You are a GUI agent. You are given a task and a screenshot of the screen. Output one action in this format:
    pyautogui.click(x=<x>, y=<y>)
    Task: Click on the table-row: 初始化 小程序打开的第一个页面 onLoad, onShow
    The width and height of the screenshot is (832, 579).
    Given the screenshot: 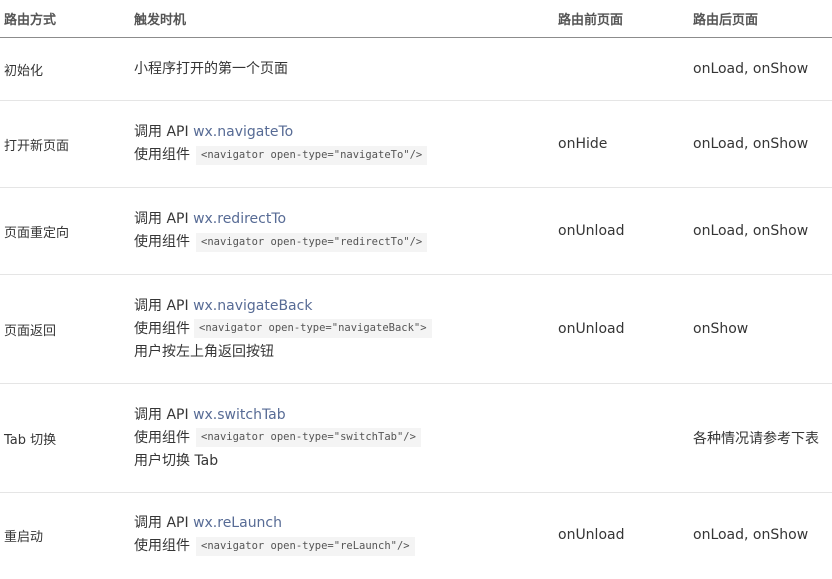 What is the action you would take?
    pyautogui.click(x=416, y=69)
    